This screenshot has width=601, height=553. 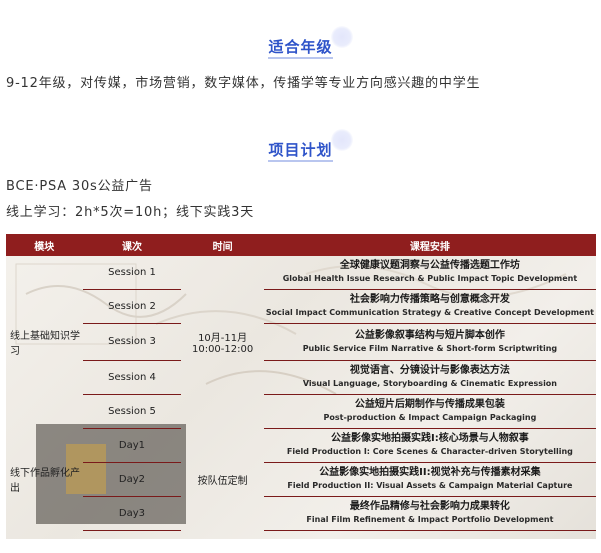 What do you see at coordinates (132, 273) in the screenshot?
I see `session-label: Session 1` at bounding box center [132, 273].